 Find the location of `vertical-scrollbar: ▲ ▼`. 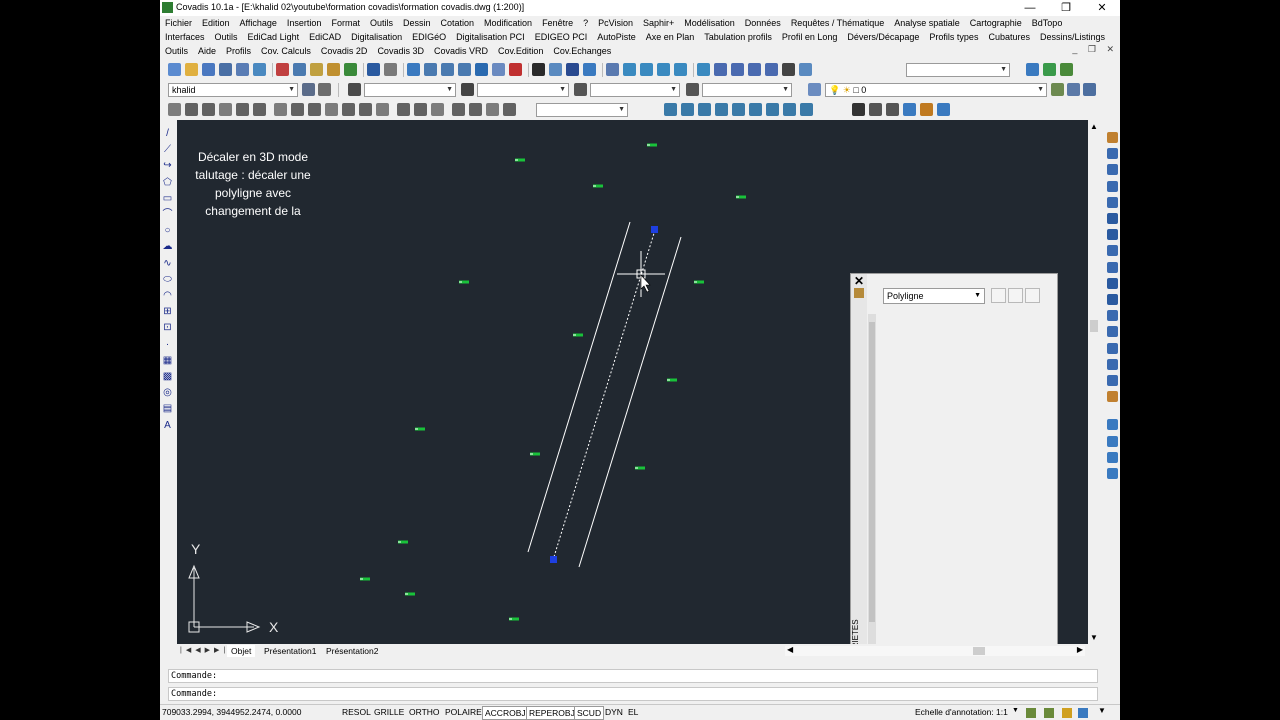

vertical-scrollbar: ▲ ▼ is located at coordinates (1094, 382).